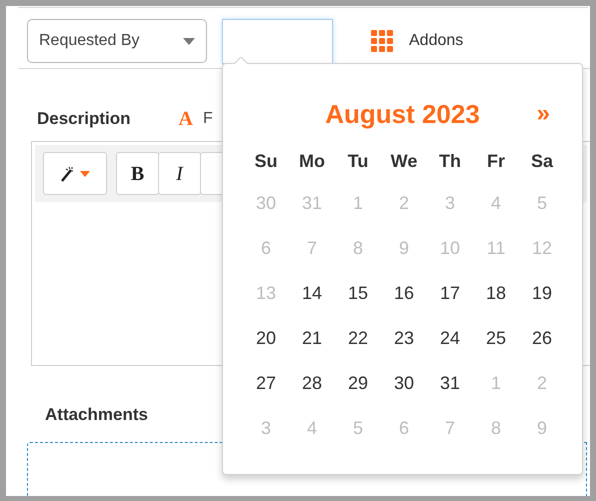  Describe the element at coordinates (117, 41) in the screenshot. I see `requested-by-select: Requested By` at that location.